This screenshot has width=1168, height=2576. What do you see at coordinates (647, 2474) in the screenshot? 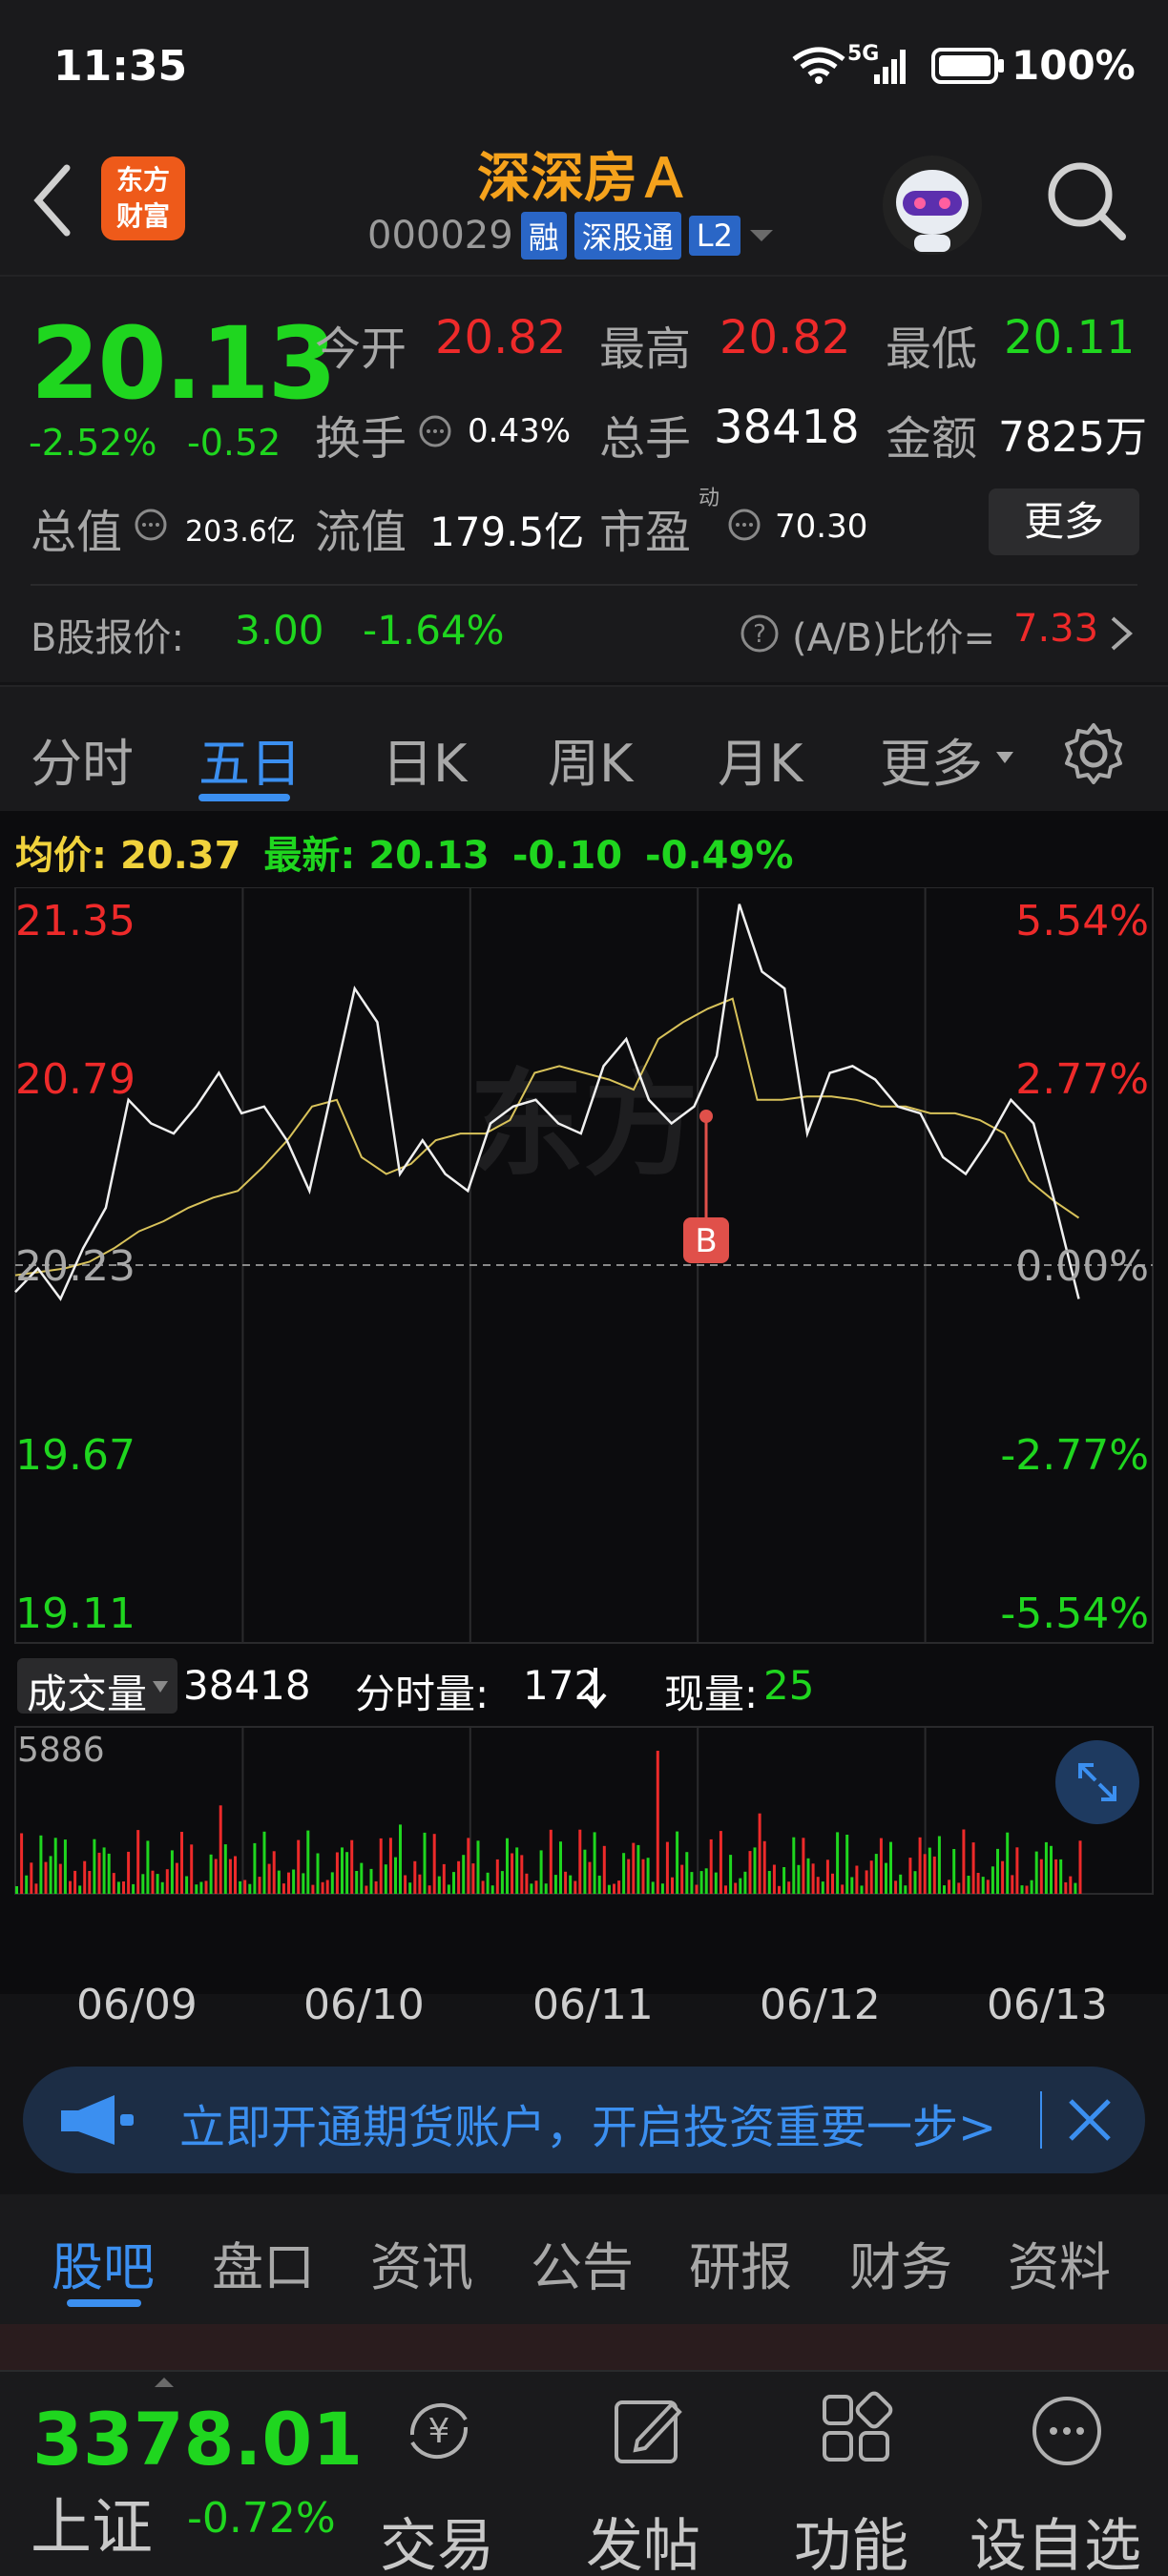
I see `nav-post: 发帖` at bounding box center [647, 2474].